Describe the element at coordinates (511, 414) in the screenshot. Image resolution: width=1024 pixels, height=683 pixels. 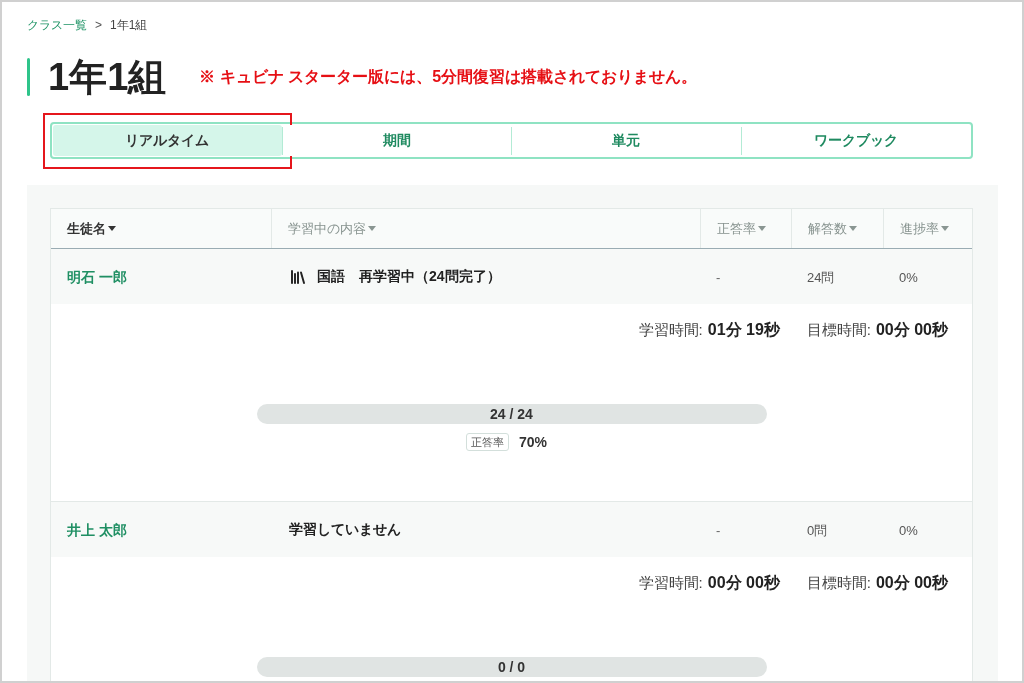
I see `answer-count-pill: 24 / 24` at that location.